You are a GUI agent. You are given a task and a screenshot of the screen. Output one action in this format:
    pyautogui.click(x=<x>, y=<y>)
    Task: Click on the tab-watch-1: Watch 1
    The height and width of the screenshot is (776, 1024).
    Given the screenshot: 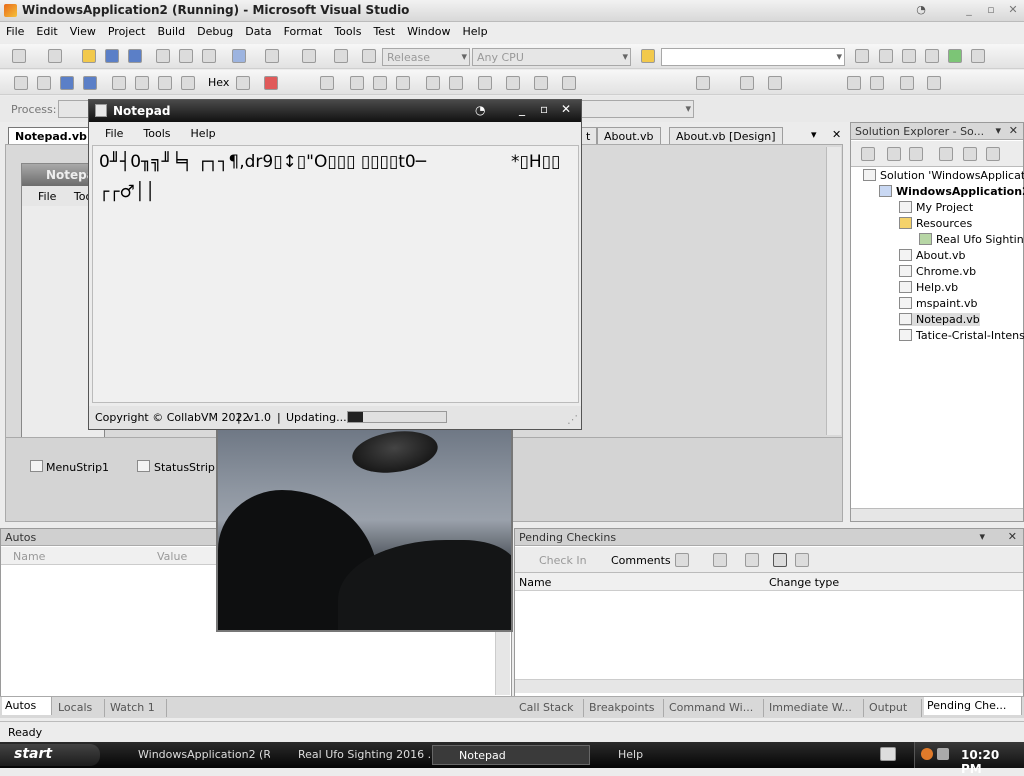 What is the action you would take?
    pyautogui.click(x=137, y=708)
    